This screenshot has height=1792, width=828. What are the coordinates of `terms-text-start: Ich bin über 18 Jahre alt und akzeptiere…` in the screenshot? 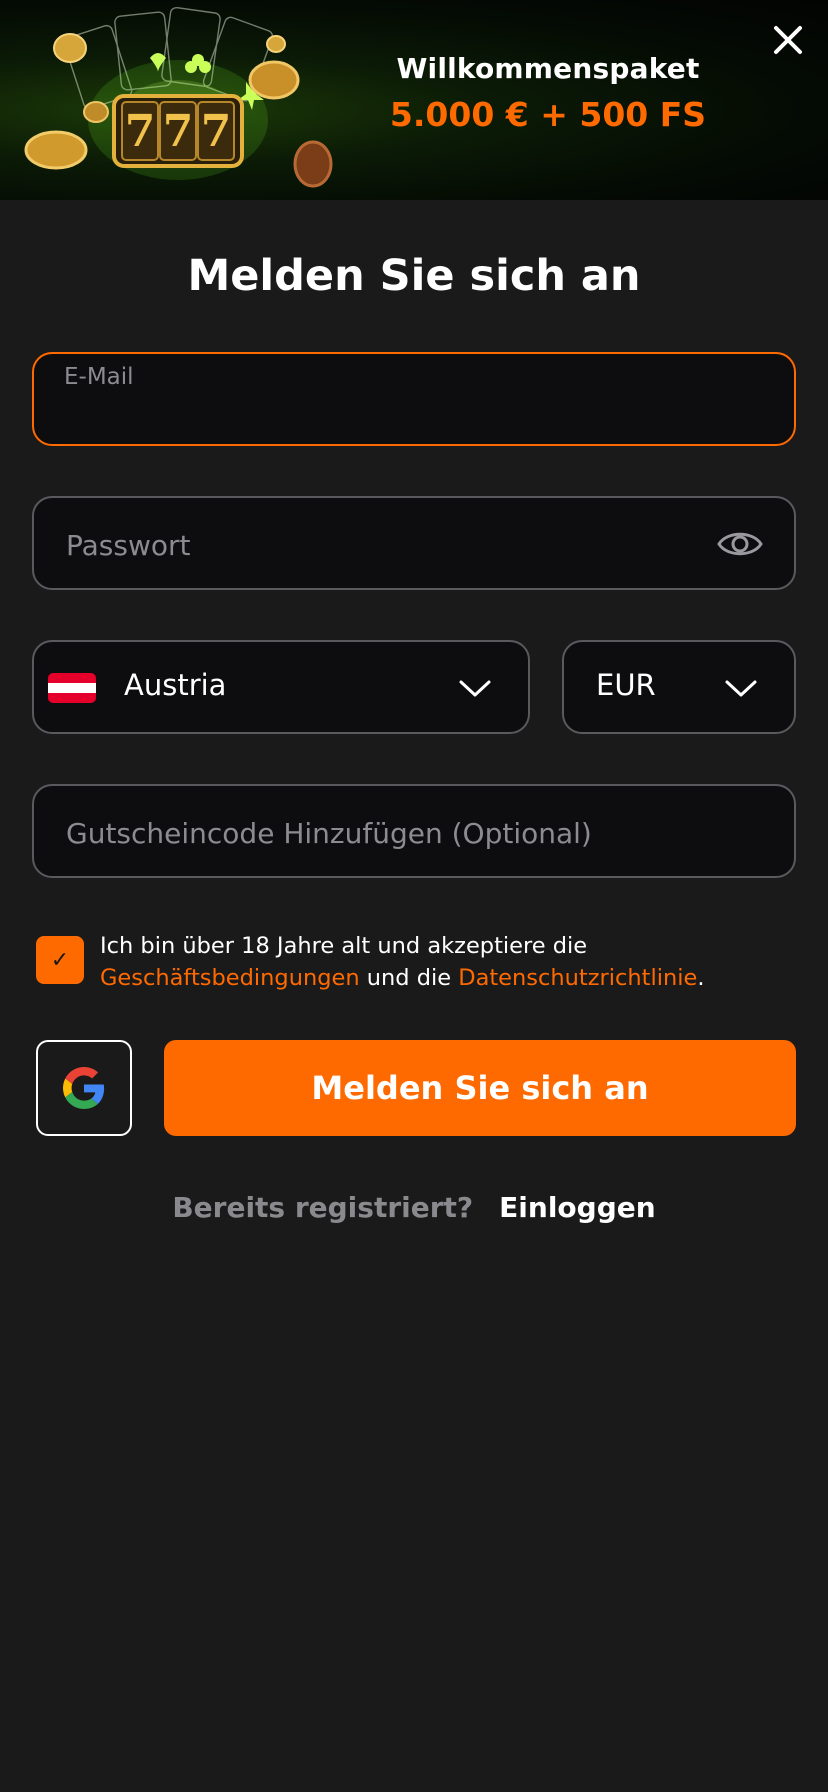 It's located at (344, 946).